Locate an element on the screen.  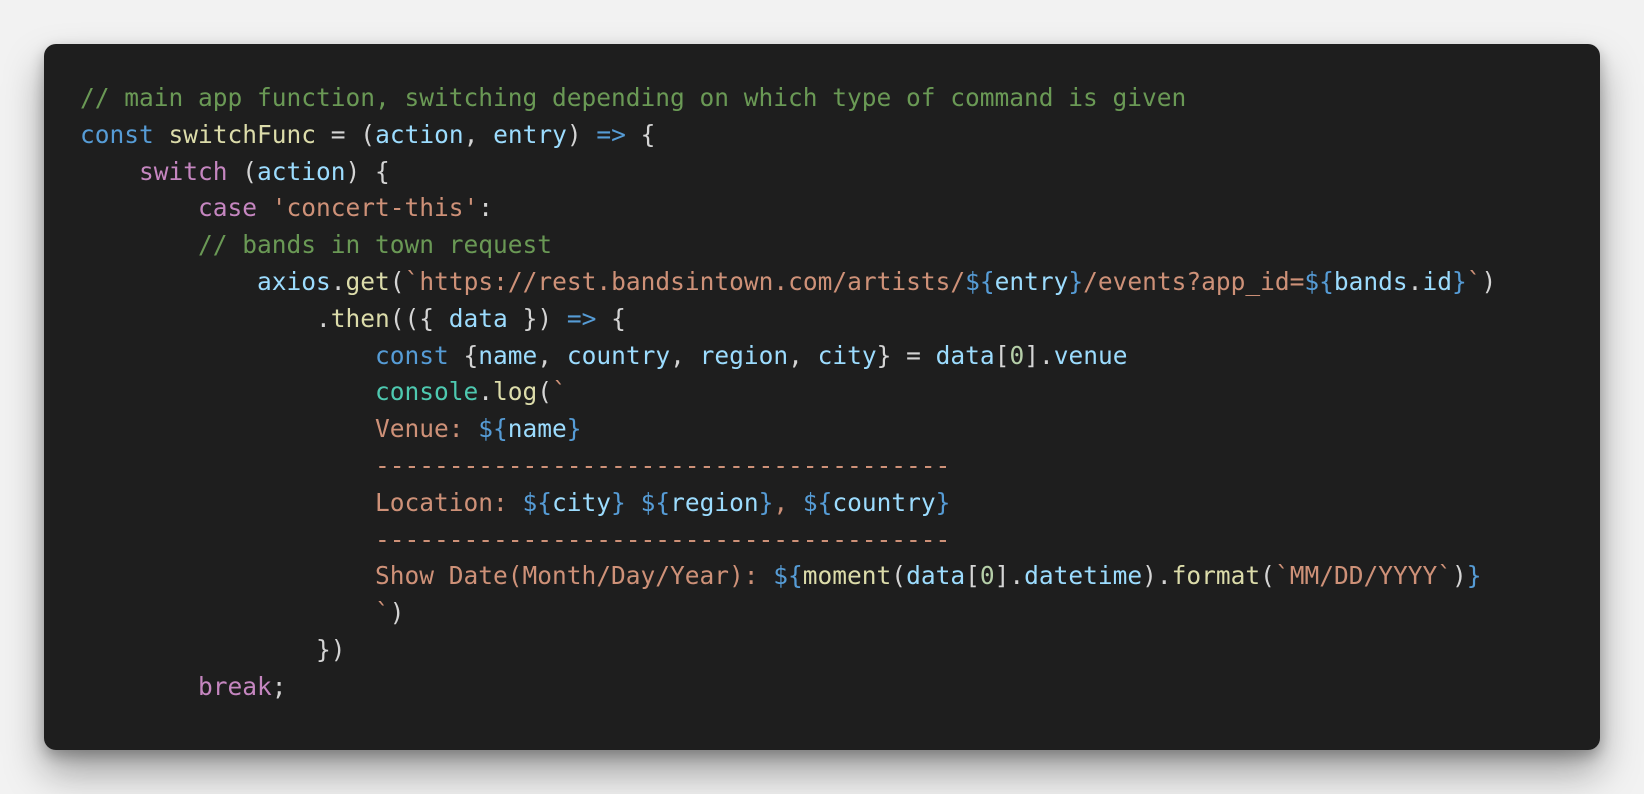
code-token-string: /events?app_id= is located at coordinates (1194, 281).